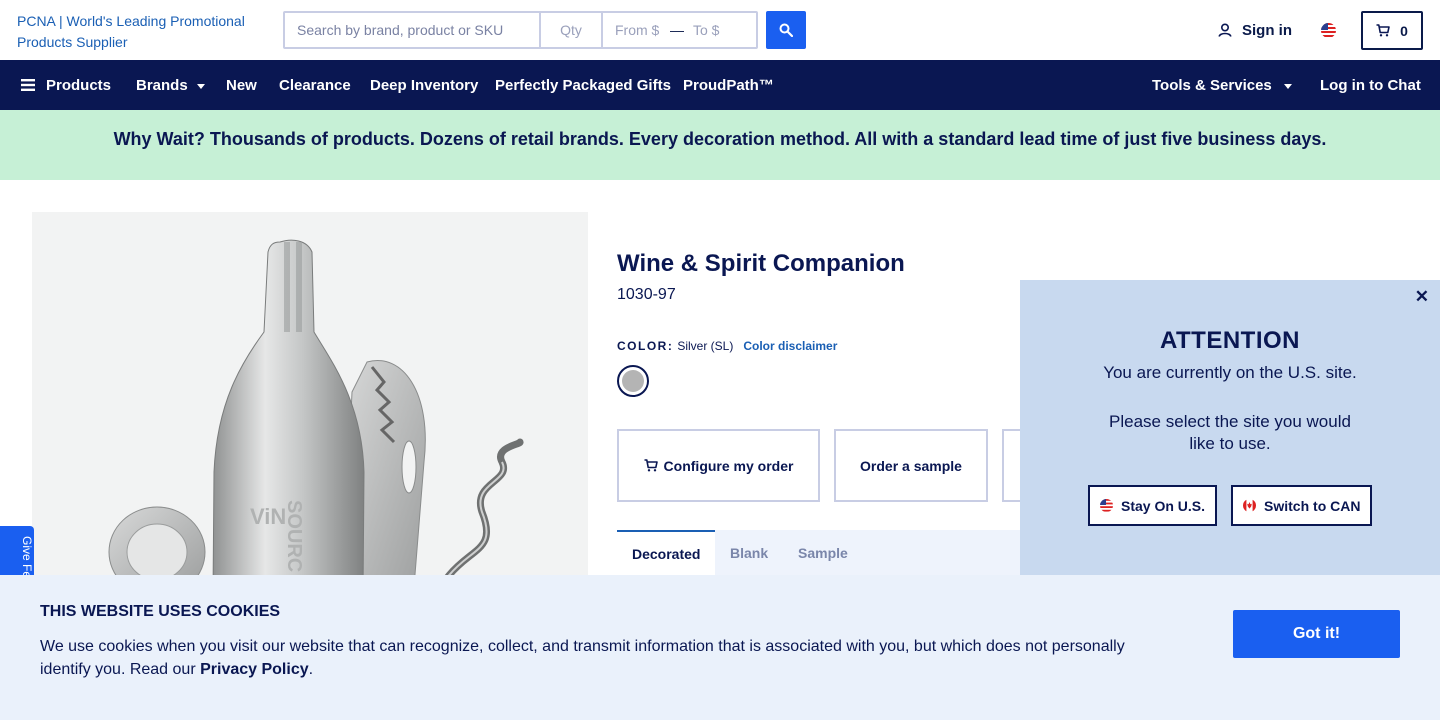  I want to click on tab-sample-label: Sample, so click(823, 553).